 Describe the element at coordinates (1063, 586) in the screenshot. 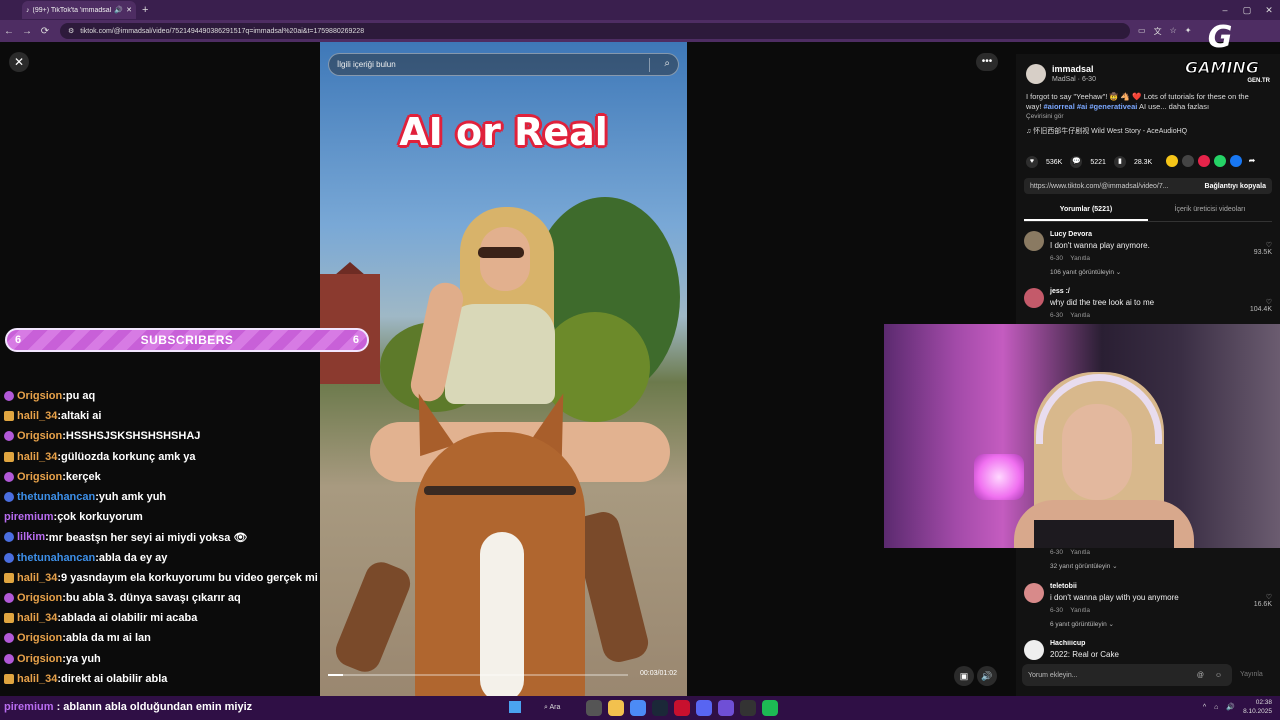

I see `commenter-name: teletobii` at that location.